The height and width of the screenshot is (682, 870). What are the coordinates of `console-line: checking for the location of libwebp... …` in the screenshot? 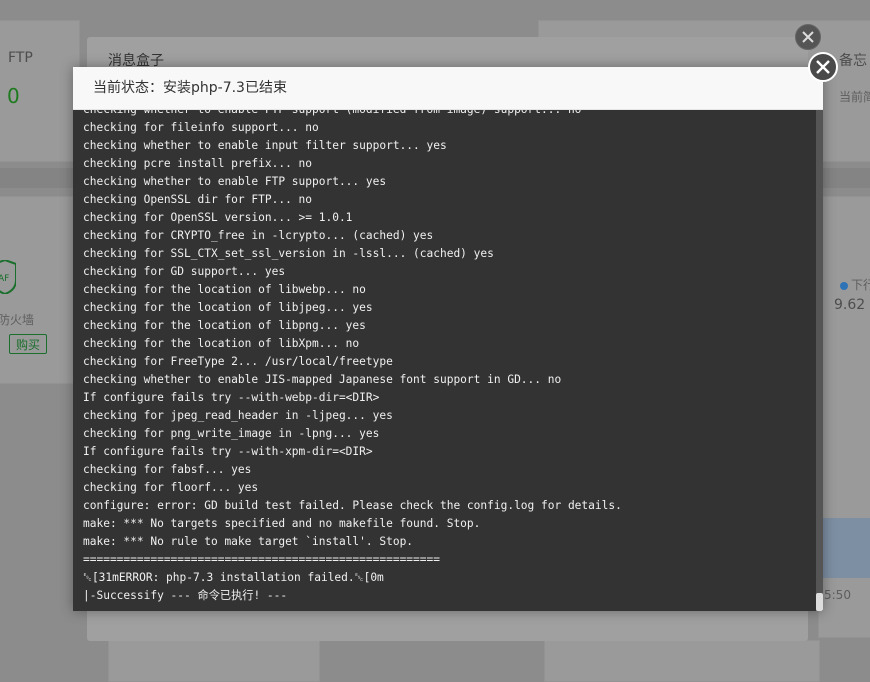 It's located at (224, 289).